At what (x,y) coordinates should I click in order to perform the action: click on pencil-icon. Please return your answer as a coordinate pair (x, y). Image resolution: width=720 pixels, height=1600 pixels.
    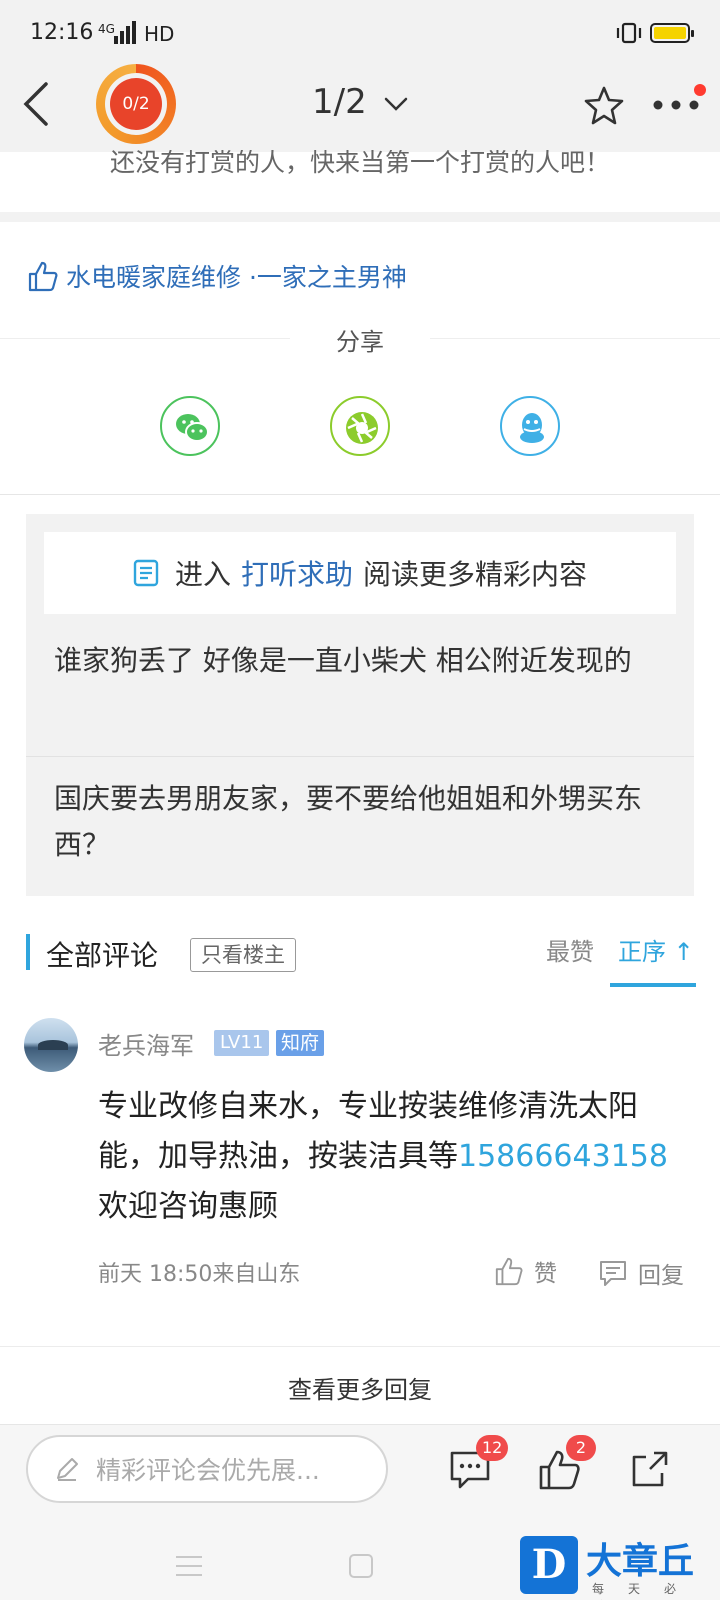
    Looking at the image, I should click on (67, 1469).